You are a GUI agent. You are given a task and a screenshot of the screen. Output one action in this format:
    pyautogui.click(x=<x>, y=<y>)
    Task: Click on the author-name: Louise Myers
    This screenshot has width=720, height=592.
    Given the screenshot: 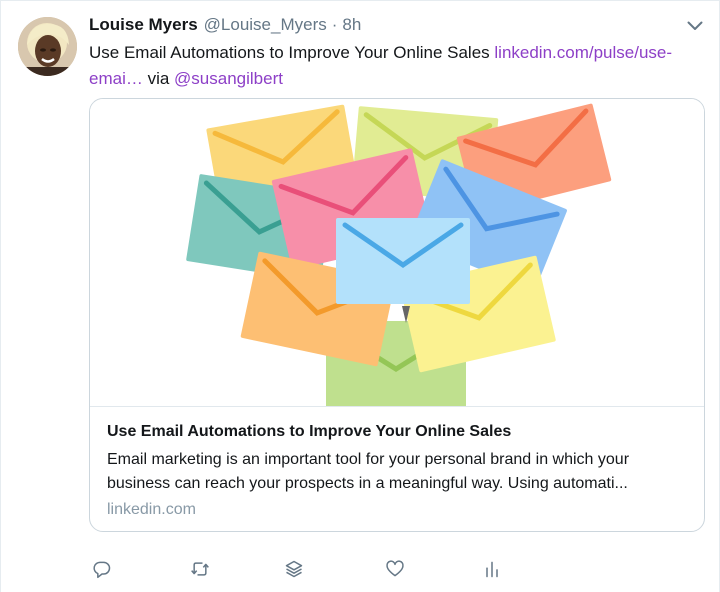 What is the action you would take?
    pyautogui.click(x=143, y=25)
    